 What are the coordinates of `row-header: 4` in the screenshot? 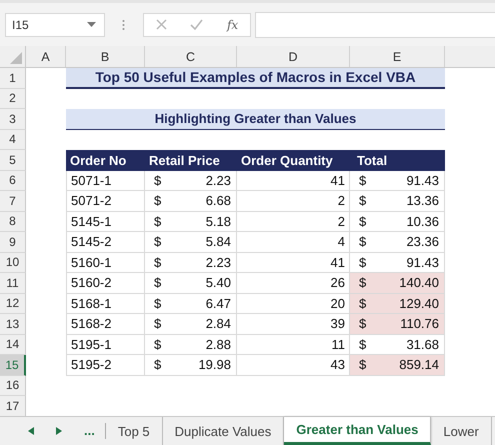 It's located at (13, 140).